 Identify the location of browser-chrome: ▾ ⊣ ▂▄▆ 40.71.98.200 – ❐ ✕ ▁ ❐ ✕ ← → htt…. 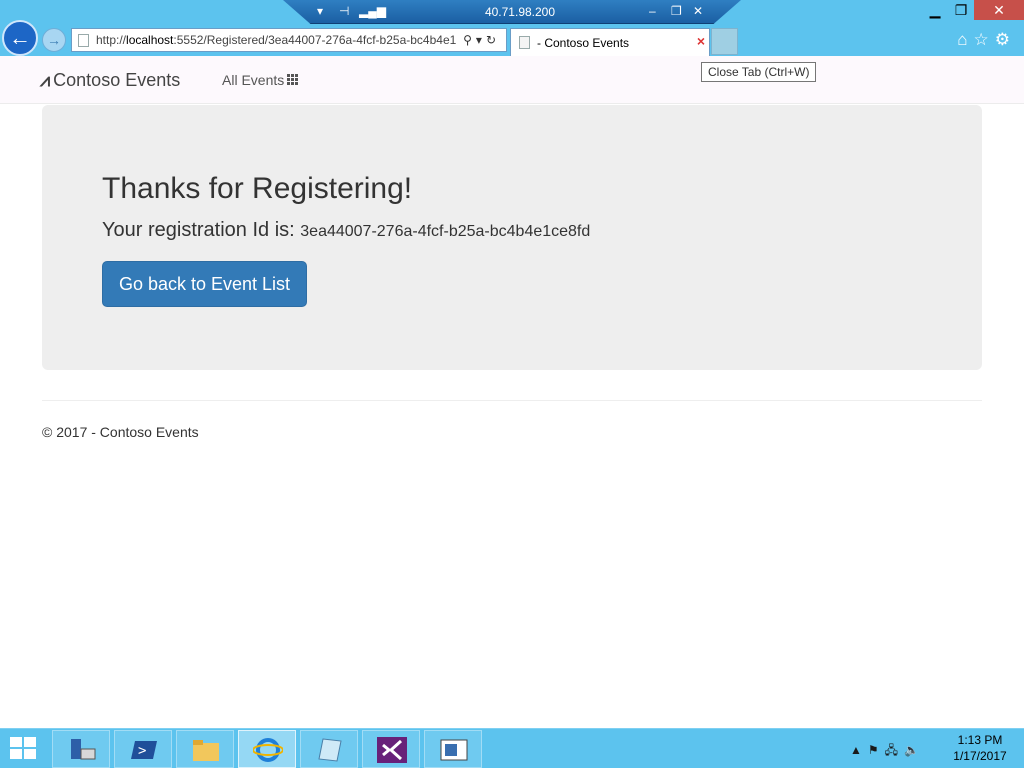
(512, 28).